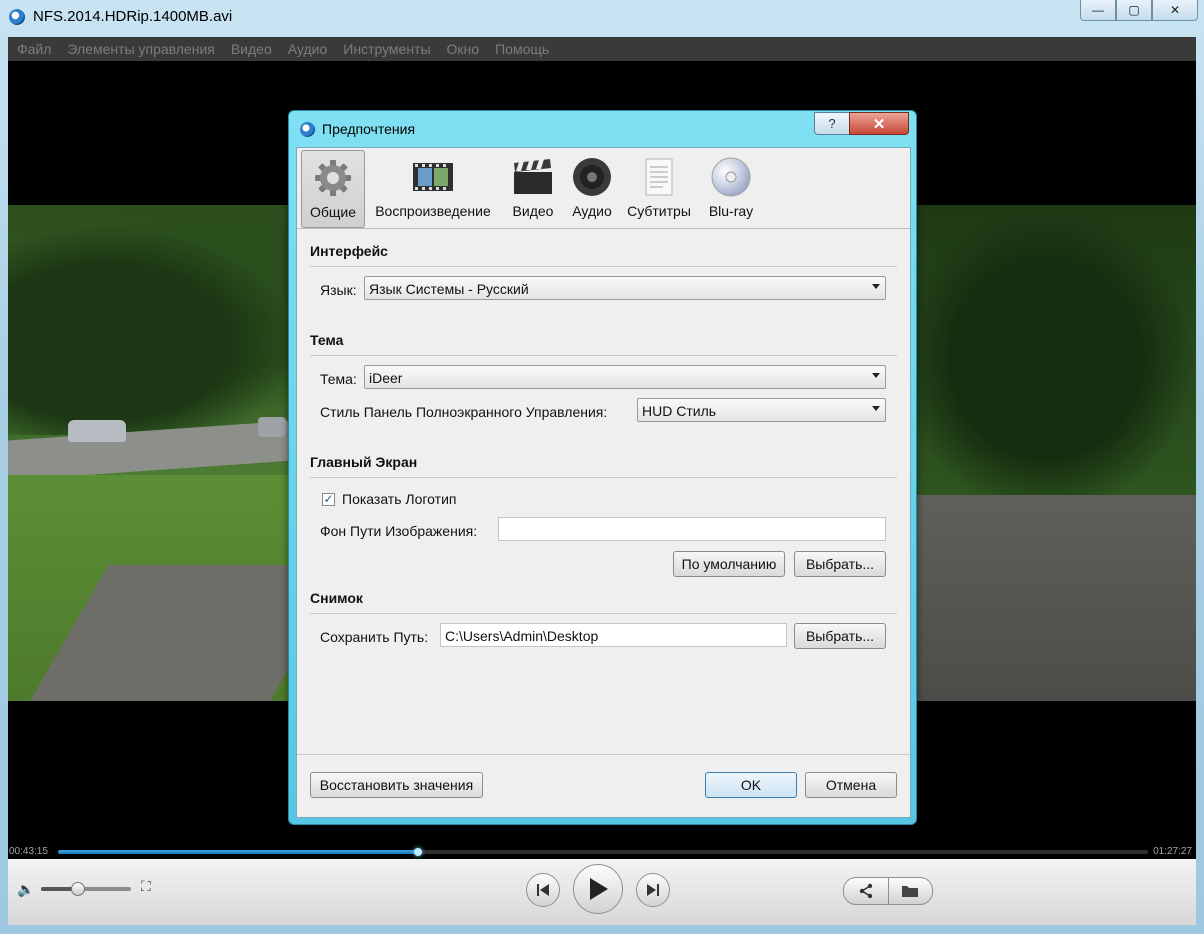 This screenshot has height=934, width=1204. Describe the element at coordinates (602, 17) in the screenshot. I see `window-titlebar: NFS.2014.HDRip.1400MB.avi — ▢ ✕` at that location.